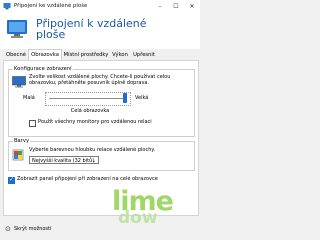 This screenshot has width=320, height=240. I want to click on title-bar: Připojení ke vzdálené ploše – ☐ ✕, so click(100, 7).